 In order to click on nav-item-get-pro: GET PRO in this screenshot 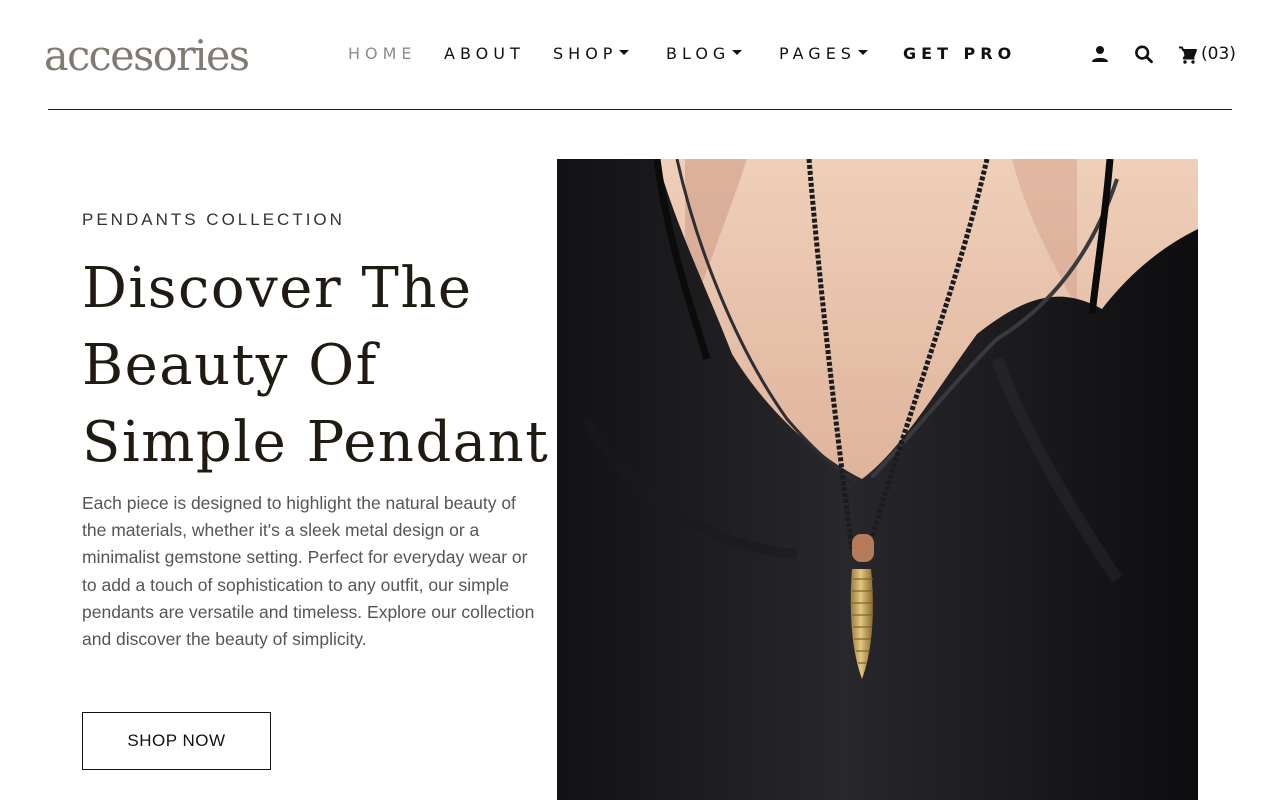, I will do `click(959, 54)`.